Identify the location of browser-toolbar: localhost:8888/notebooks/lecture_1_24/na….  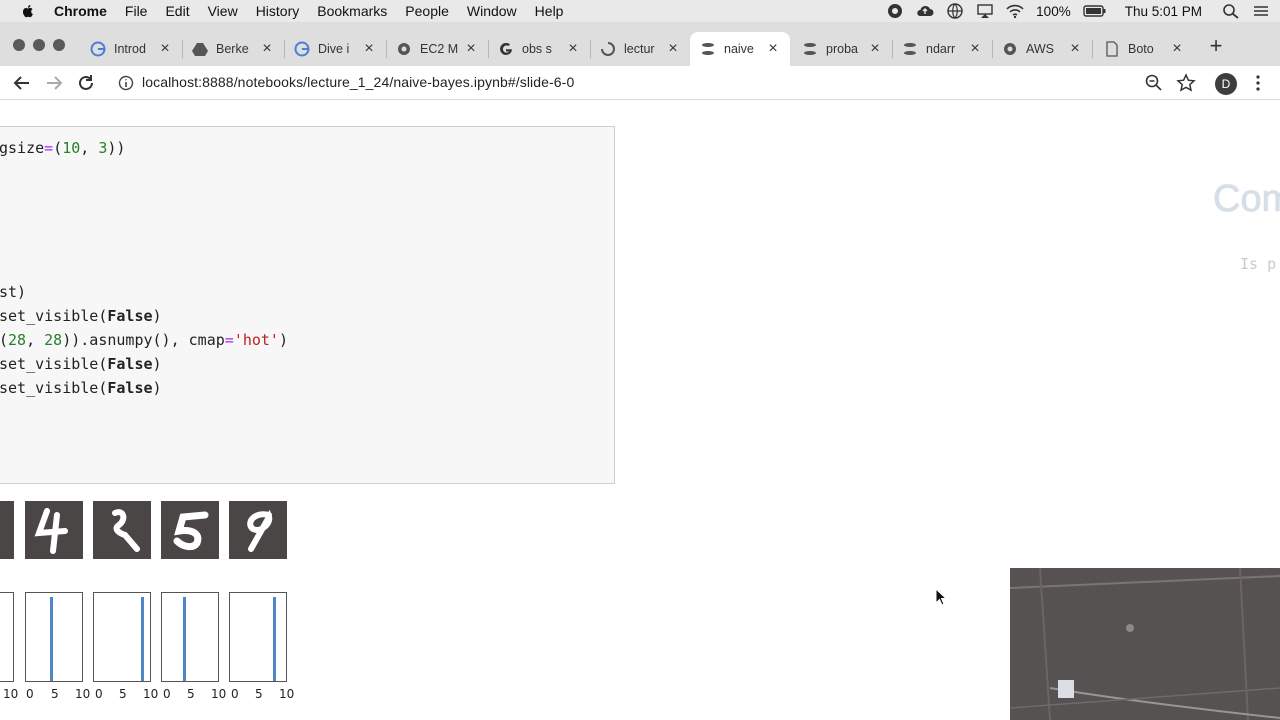
(640, 83).